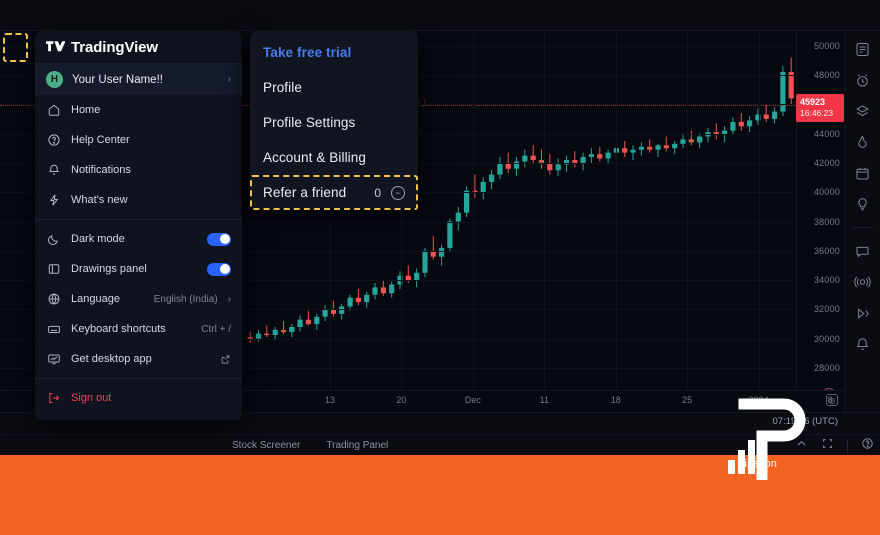 This screenshot has width=880, height=535. I want to click on menu-item-label: Home, so click(86, 110).